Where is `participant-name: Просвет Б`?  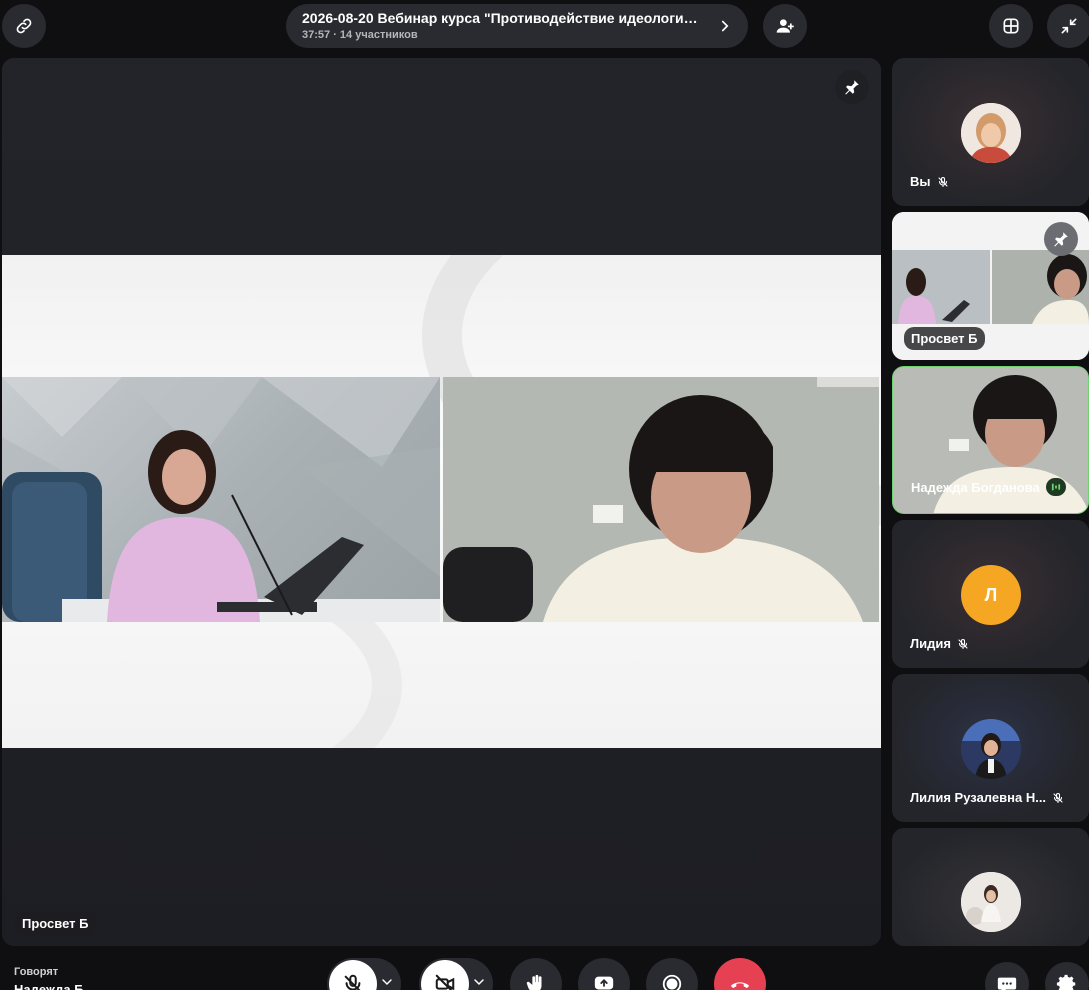 participant-name: Просвет Б is located at coordinates (944, 338).